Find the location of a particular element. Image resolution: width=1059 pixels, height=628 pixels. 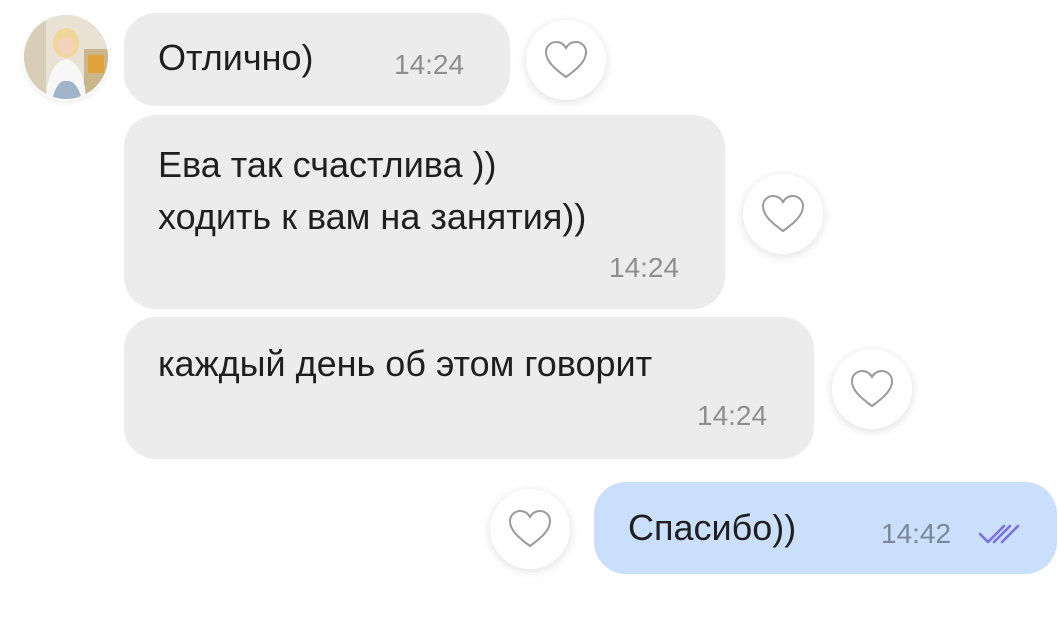

message-text-line: Ева так счастлива )) is located at coordinates (327, 164).